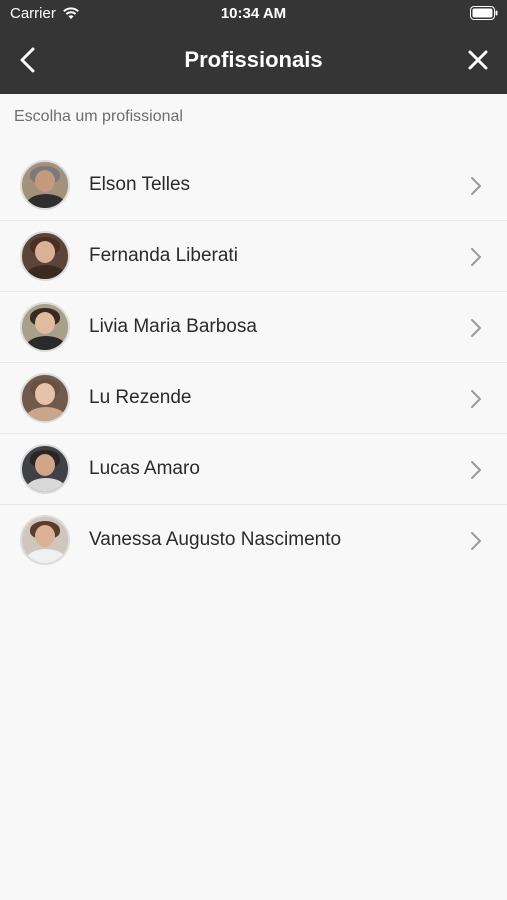  I want to click on list-item: Fernanda Liberati, so click(253, 256).